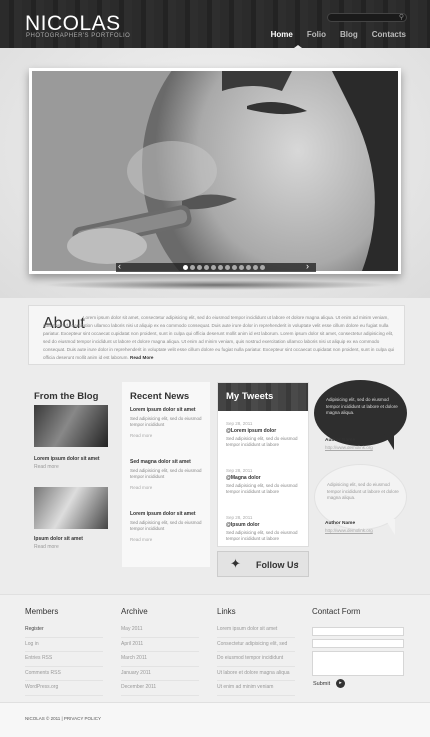 Image resolution: width=430 pixels, height=737 pixels. I want to click on footer-contact: Contact Form, so click(358, 611).